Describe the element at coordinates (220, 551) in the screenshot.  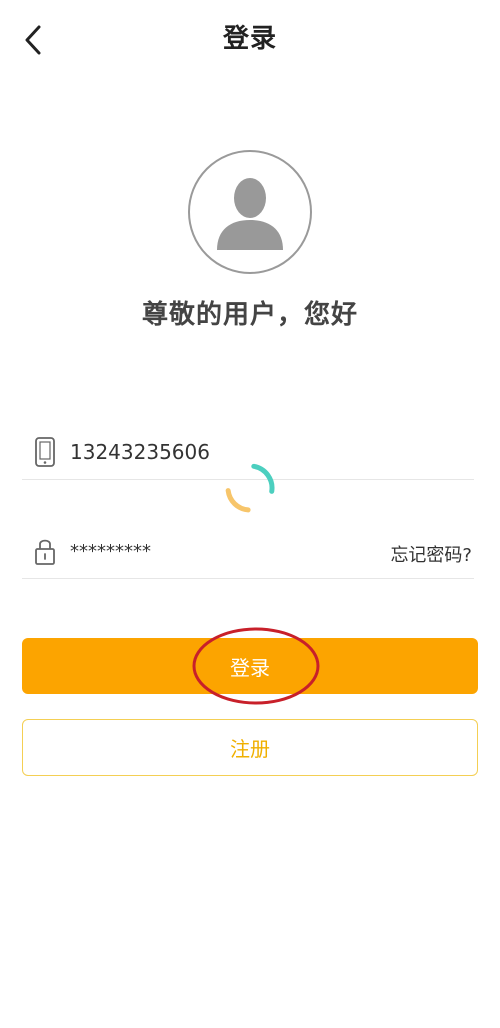
I see `password-input` at that location.